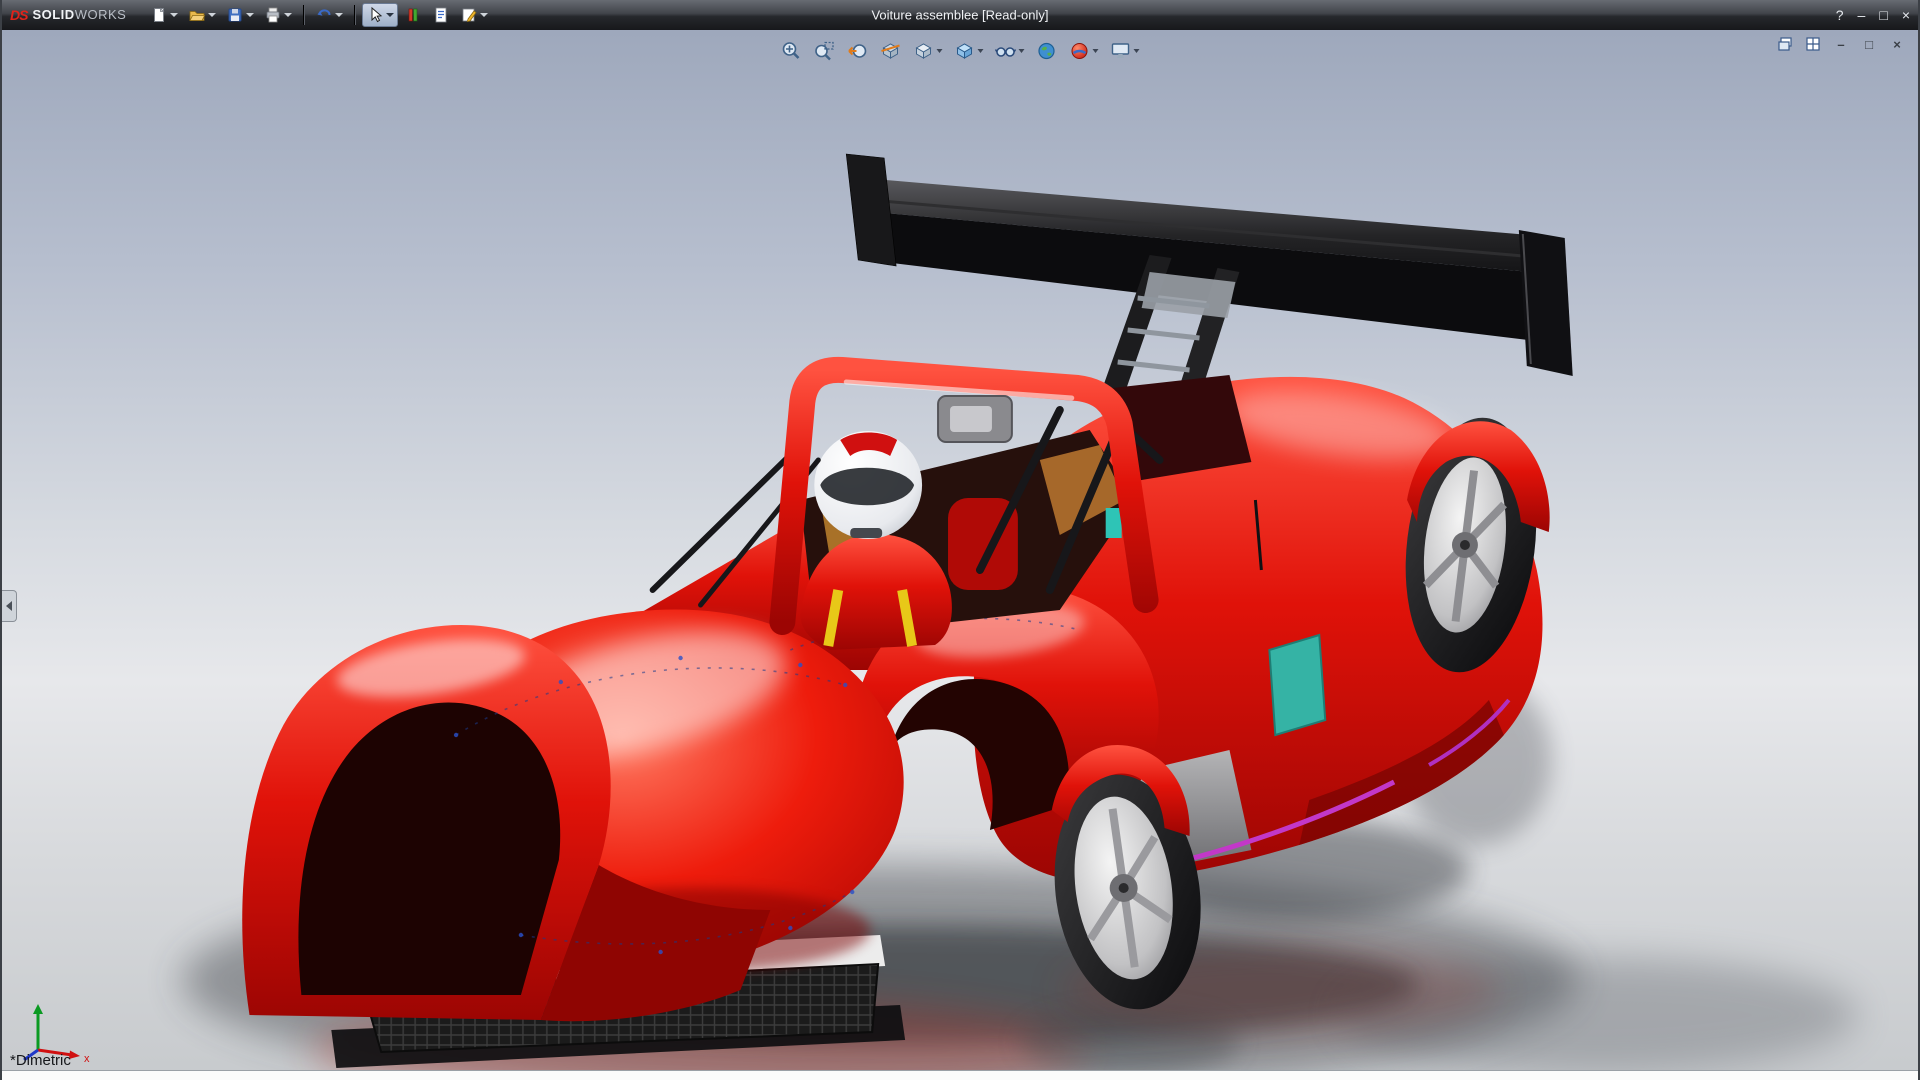  What do you see at coordinates (1297, 685) in the screenshot?
I see `teal-panel` at bounding box center [1297, 685].